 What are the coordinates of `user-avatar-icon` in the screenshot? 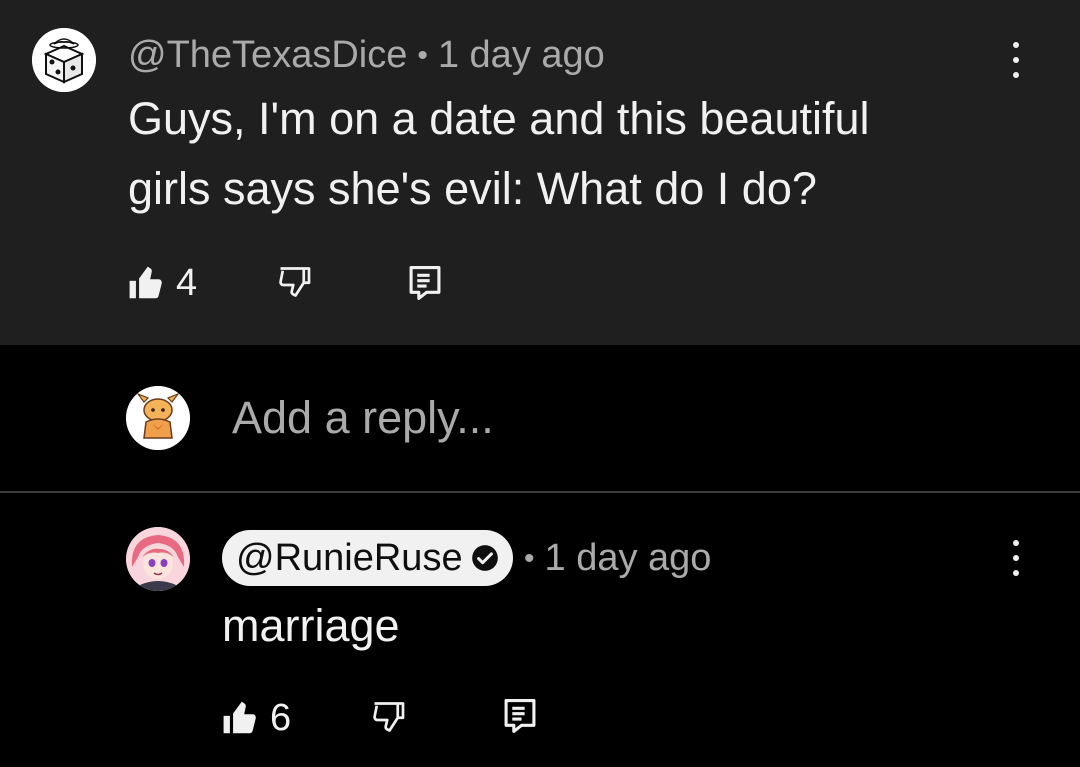 It's located at (158, 418).